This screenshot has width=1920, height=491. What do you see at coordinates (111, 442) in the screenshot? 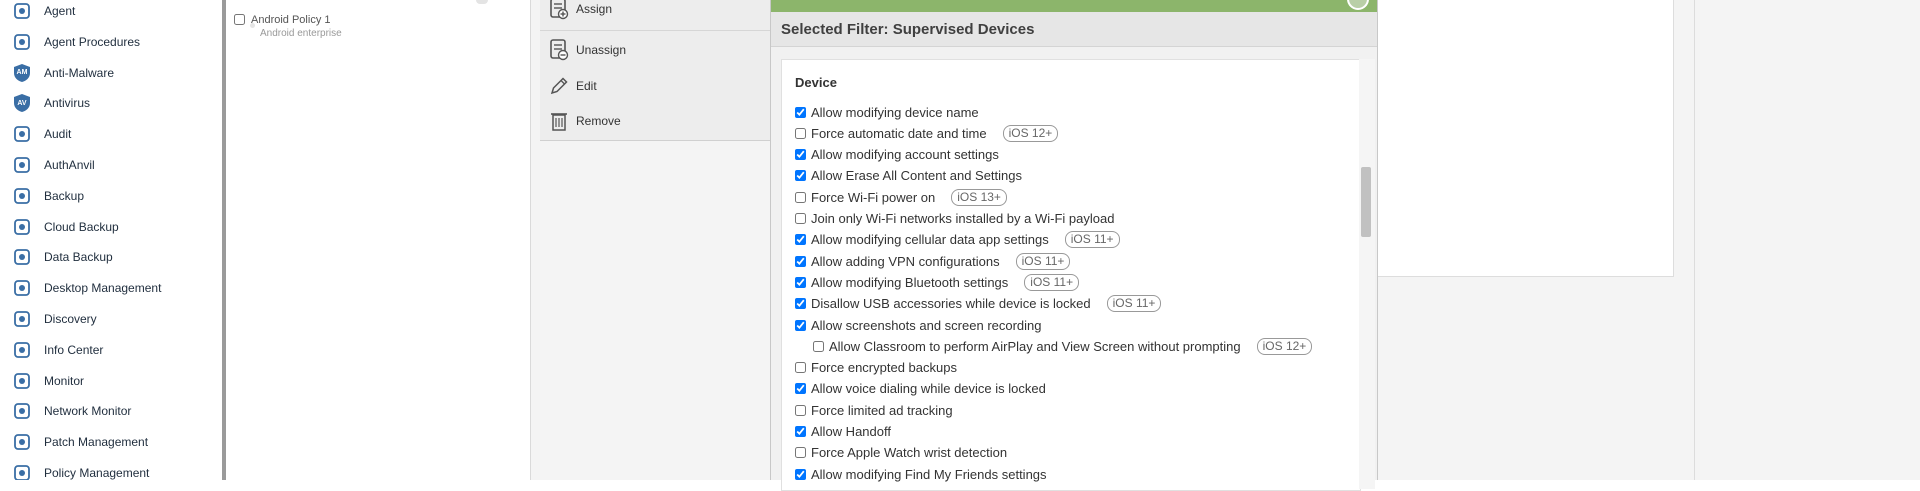
I see `sidebar-item-patch-management: Patch Management` at bounding box center [111, 442].